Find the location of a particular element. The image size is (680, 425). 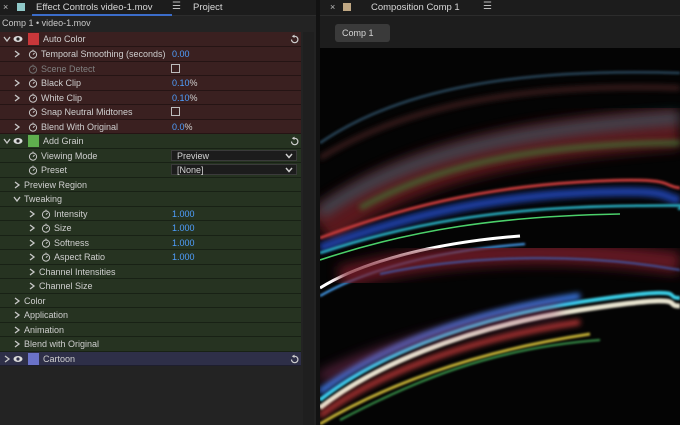

group-label: Blend with Original is located at coordinates (62, 344).